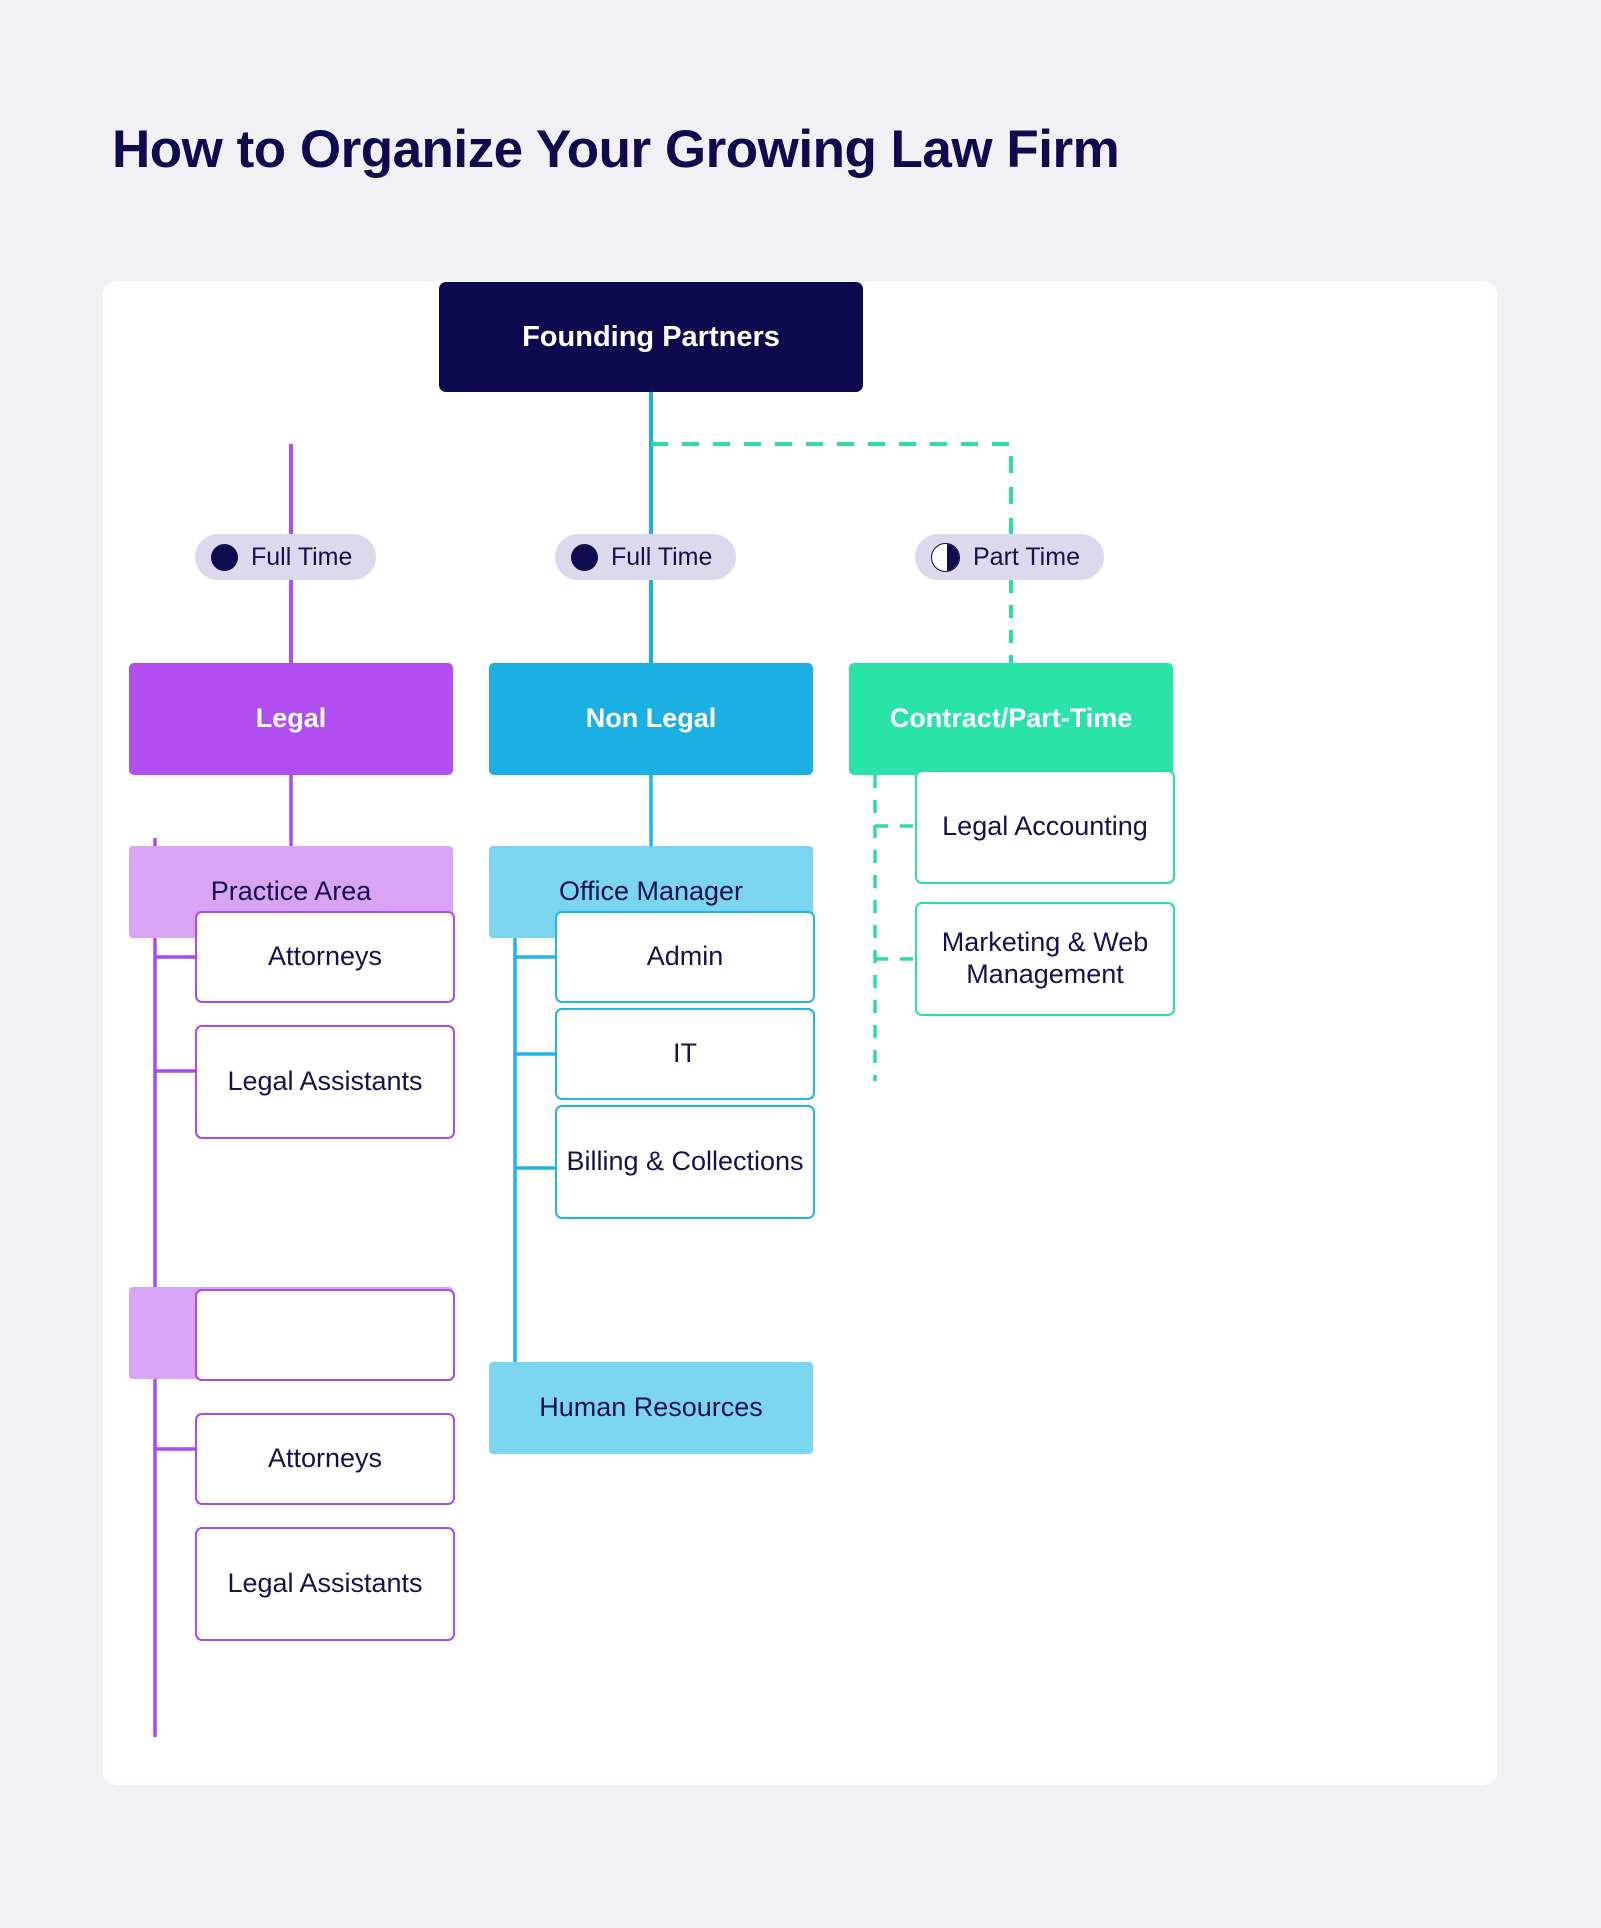 The width and height of the screenshot is (1601, 1928). Describe the element at coordinates (945, 557) in the screenshot. I see `half-circle-icon` at that location.